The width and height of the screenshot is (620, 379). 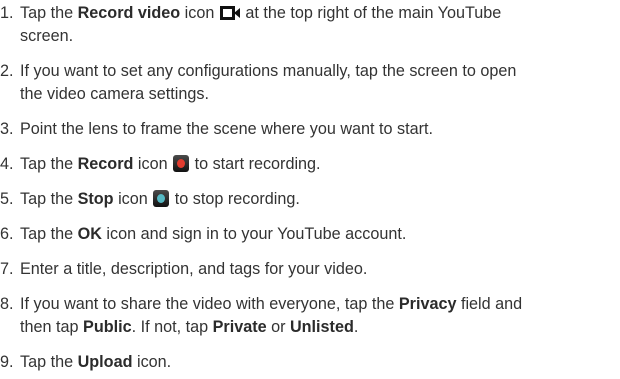 What do you see at coordinates (356, 327) in the screenshot?
I see `step-text-segment: .` at bounding box center [356, 327].